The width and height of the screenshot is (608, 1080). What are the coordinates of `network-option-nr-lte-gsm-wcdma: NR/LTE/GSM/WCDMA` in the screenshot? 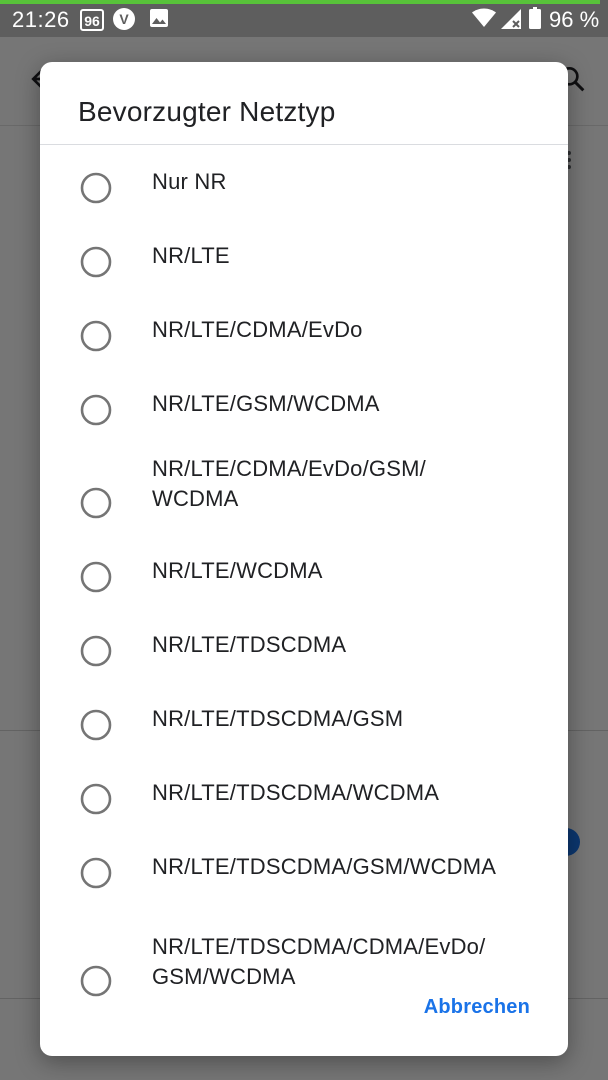 It's located at (304, 404).